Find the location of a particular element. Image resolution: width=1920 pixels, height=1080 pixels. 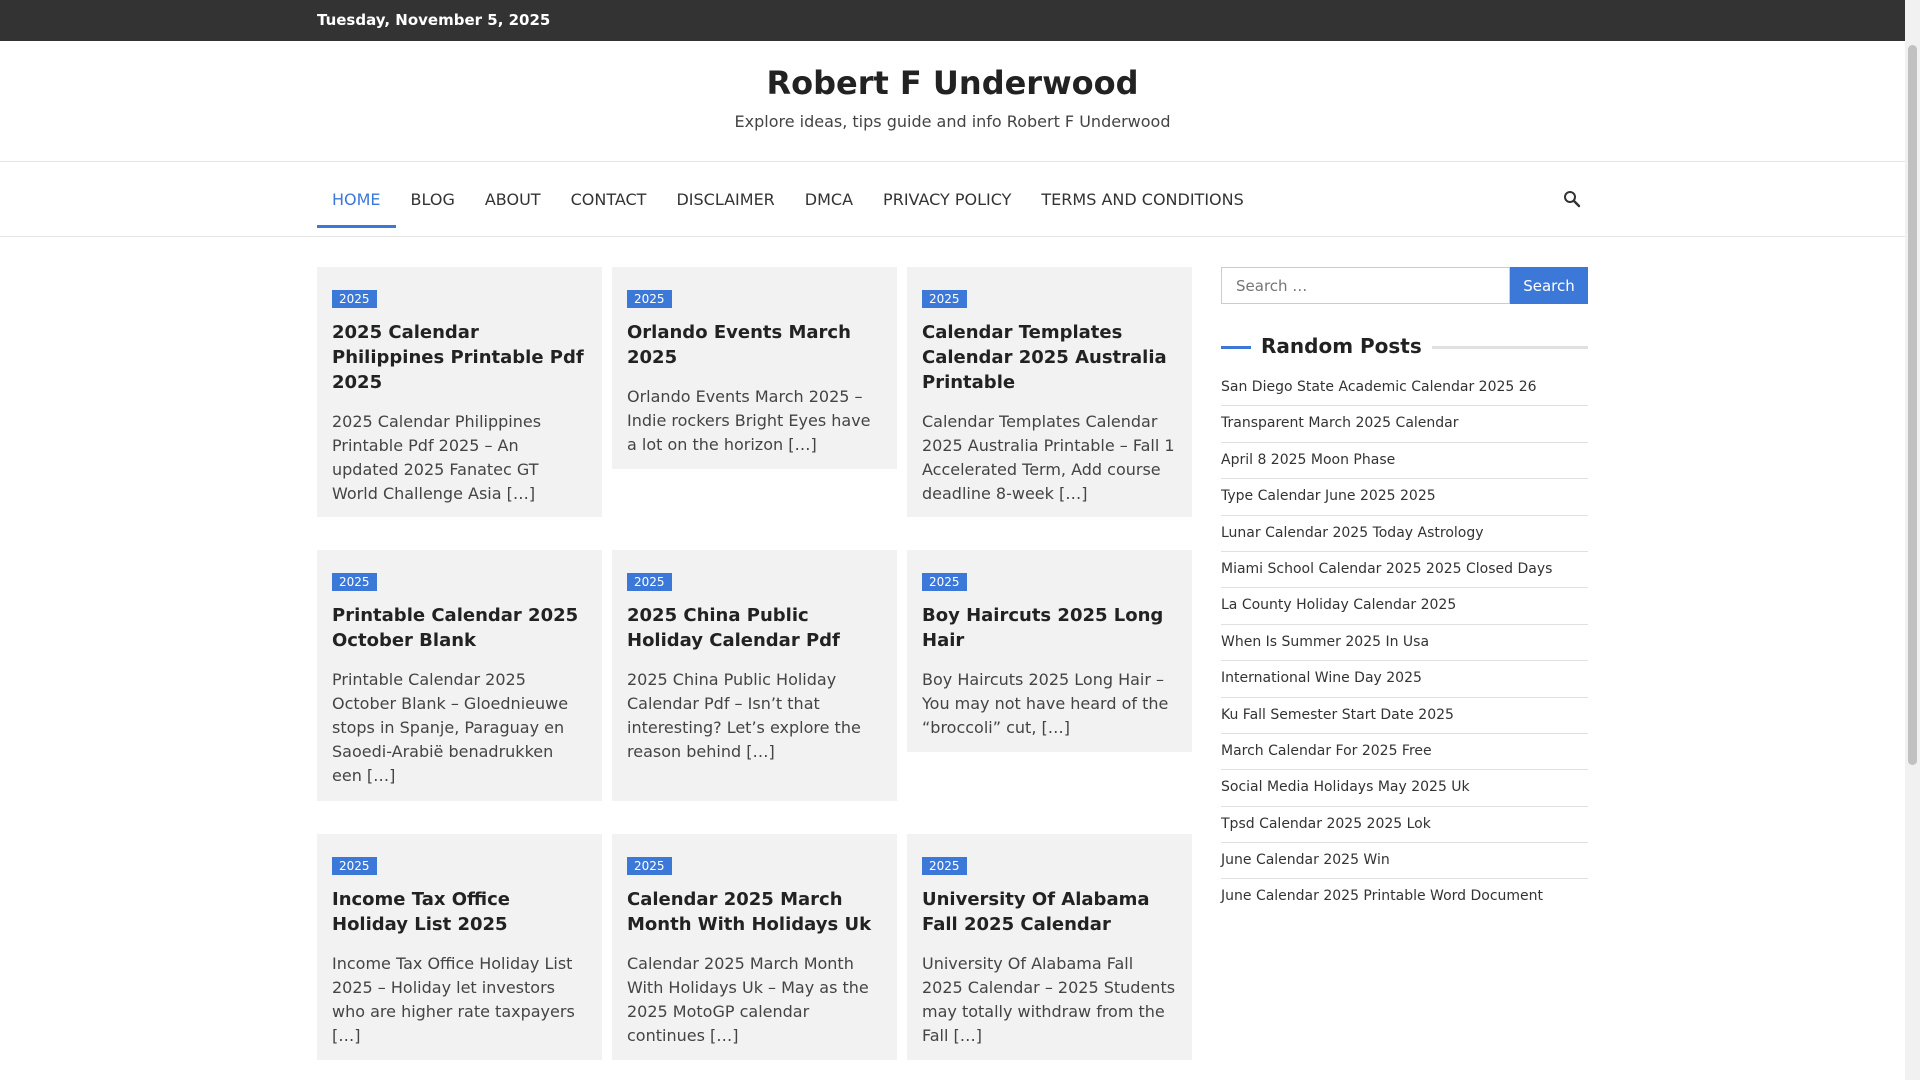

random-post-link: When Is Summer 2025 In Usa is located at coordinates (1404, 643).